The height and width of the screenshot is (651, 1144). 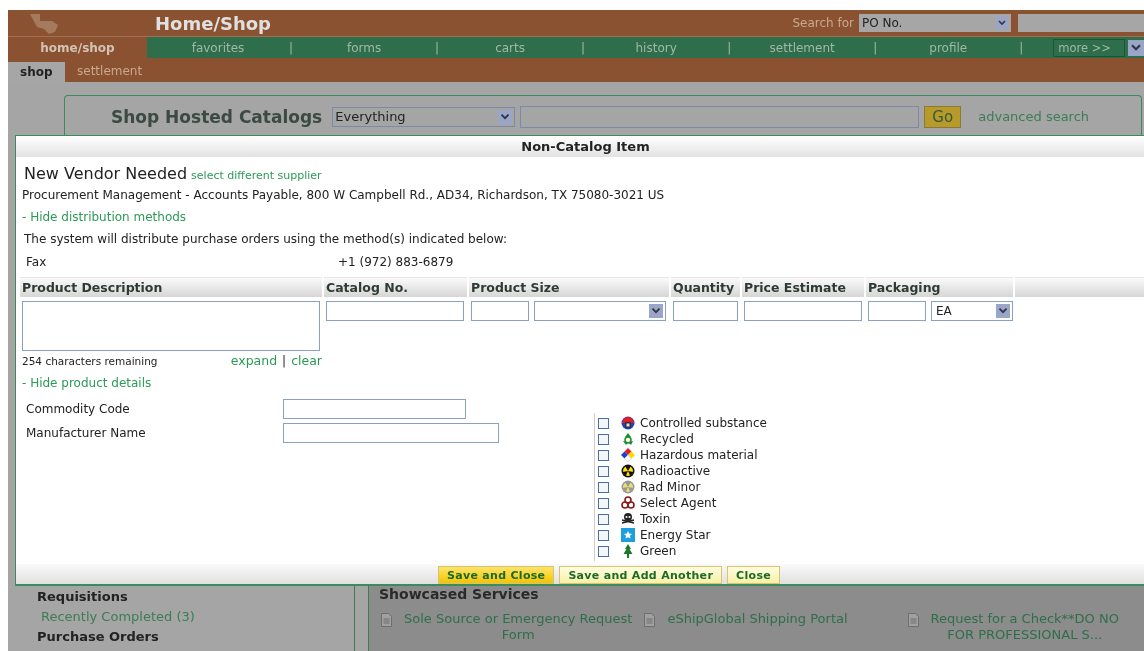 What do you see at coordinates (395, 287) in the screenshot?
I see `column-header: Catalog No.` at bounding box center [395, 287].